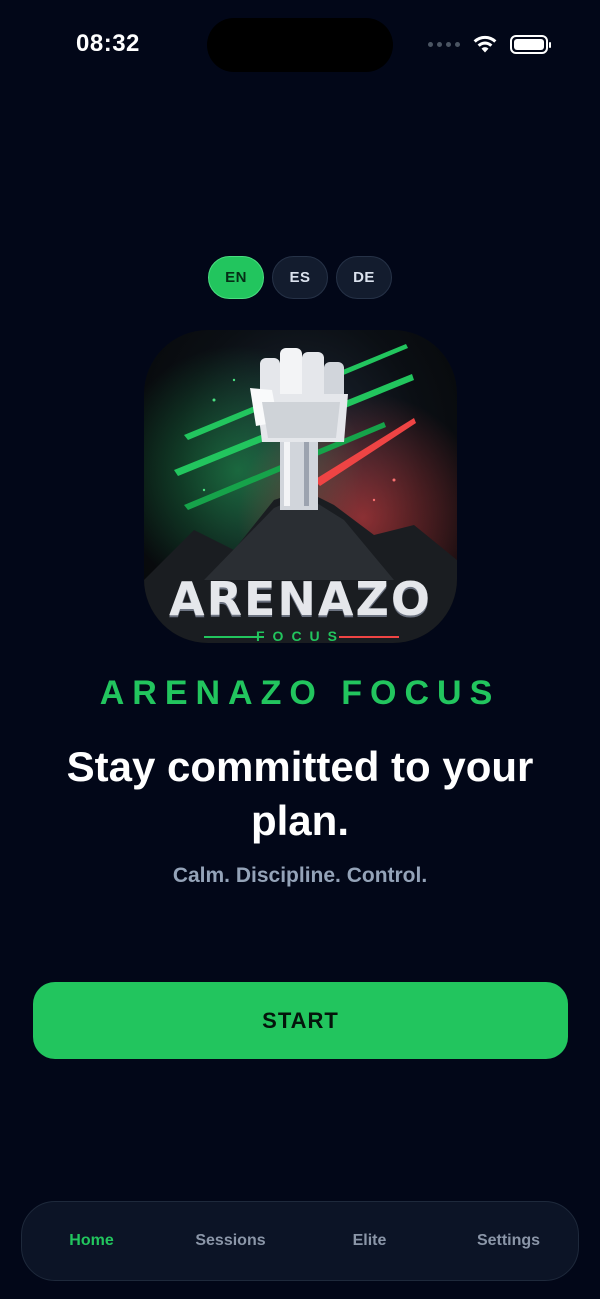 This screenshot has height=1299, width=600. What do you see at coordinates (444, 44) in the screenshot?
I see `signal-icon` at bounding box center [444, 44].